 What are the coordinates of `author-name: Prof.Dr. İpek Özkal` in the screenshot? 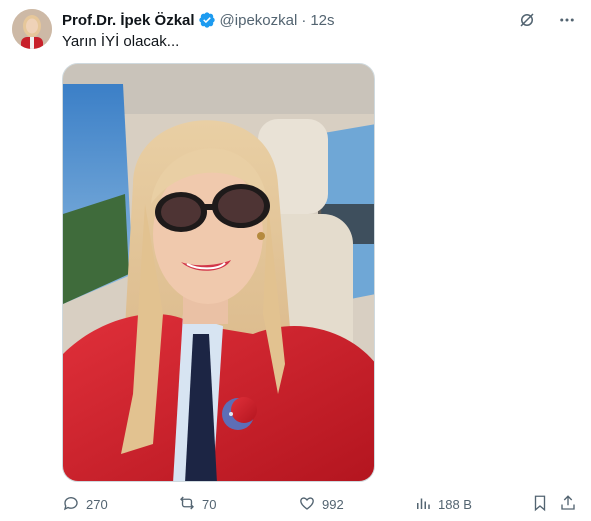 It's located at (128, 20).